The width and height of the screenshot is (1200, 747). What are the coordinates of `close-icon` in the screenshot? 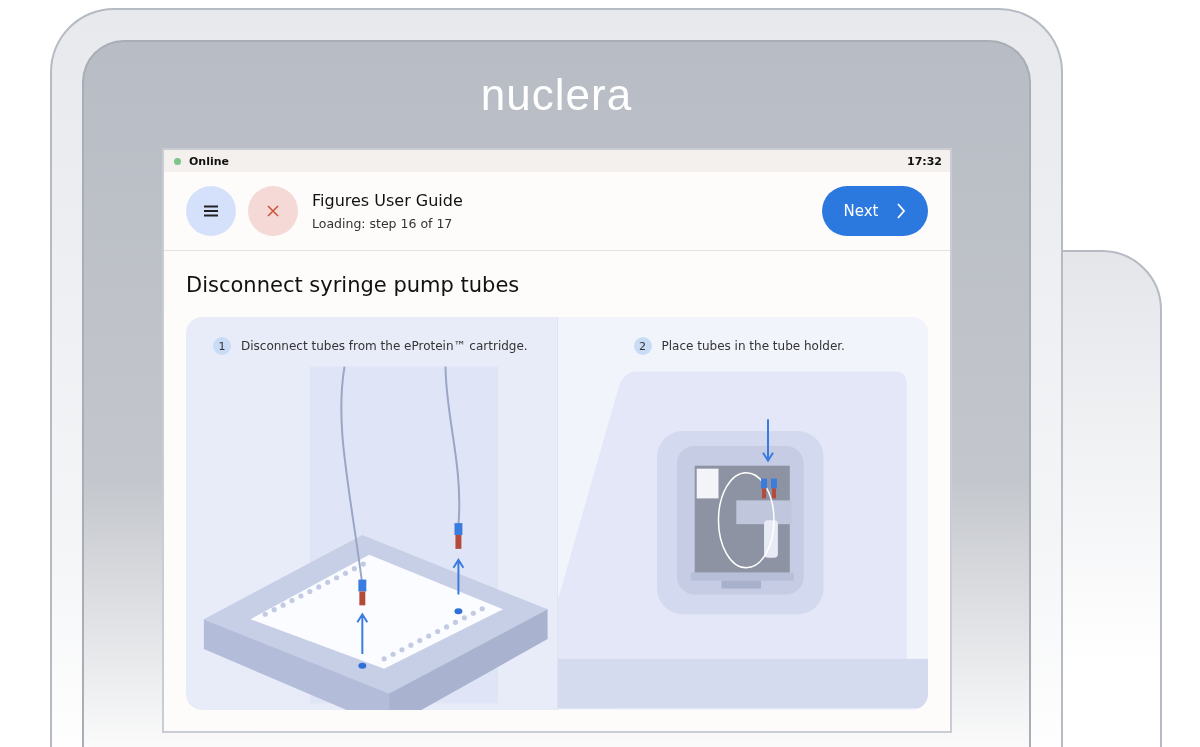 It's located at (273, 211).